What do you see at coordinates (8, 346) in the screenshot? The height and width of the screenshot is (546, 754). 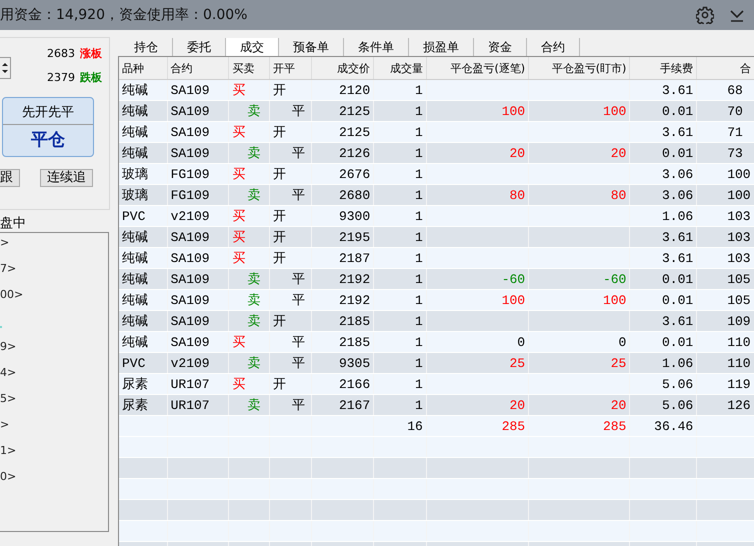 I see `list-item: 9>` at bounding box center [8, 346].